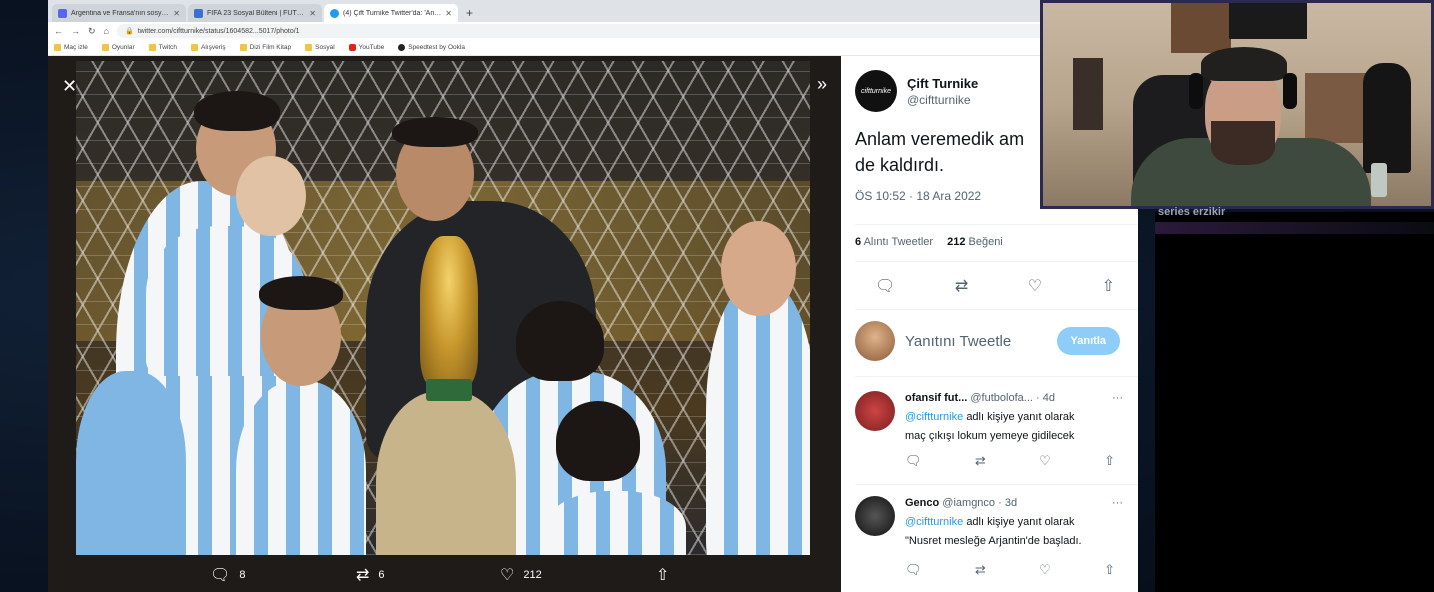  I want to click on headset-icon, so click(1196, 91).